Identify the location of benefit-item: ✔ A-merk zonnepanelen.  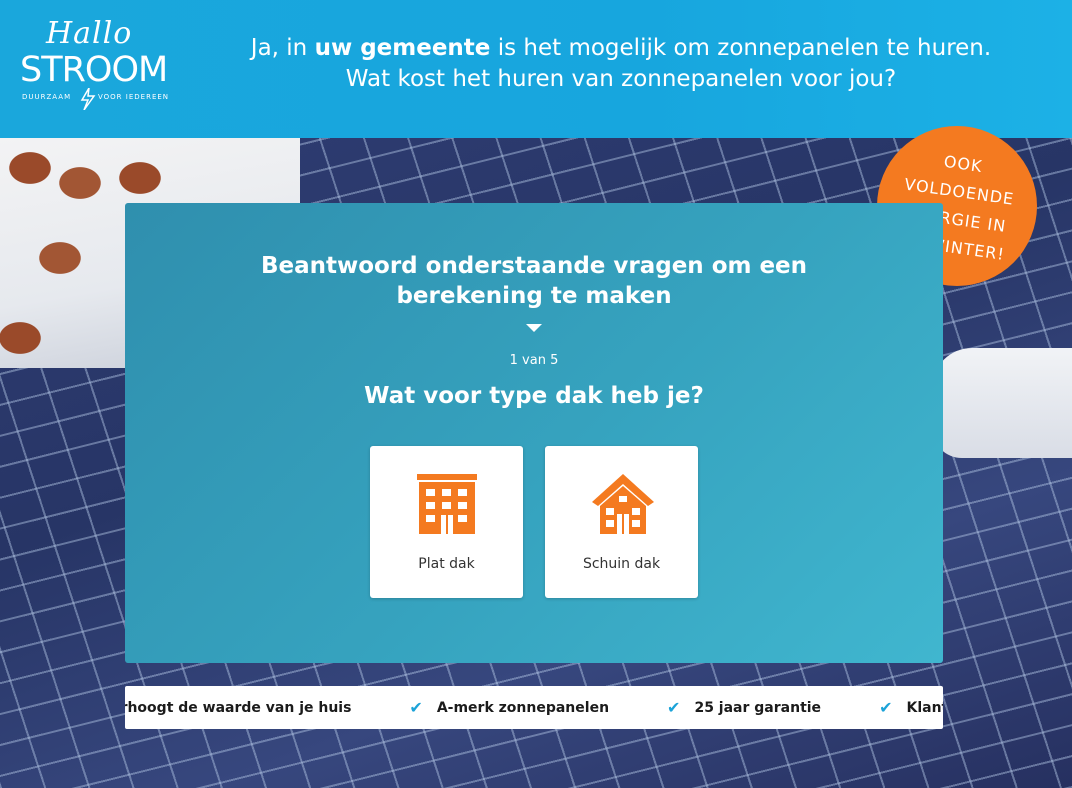
(509, 707).